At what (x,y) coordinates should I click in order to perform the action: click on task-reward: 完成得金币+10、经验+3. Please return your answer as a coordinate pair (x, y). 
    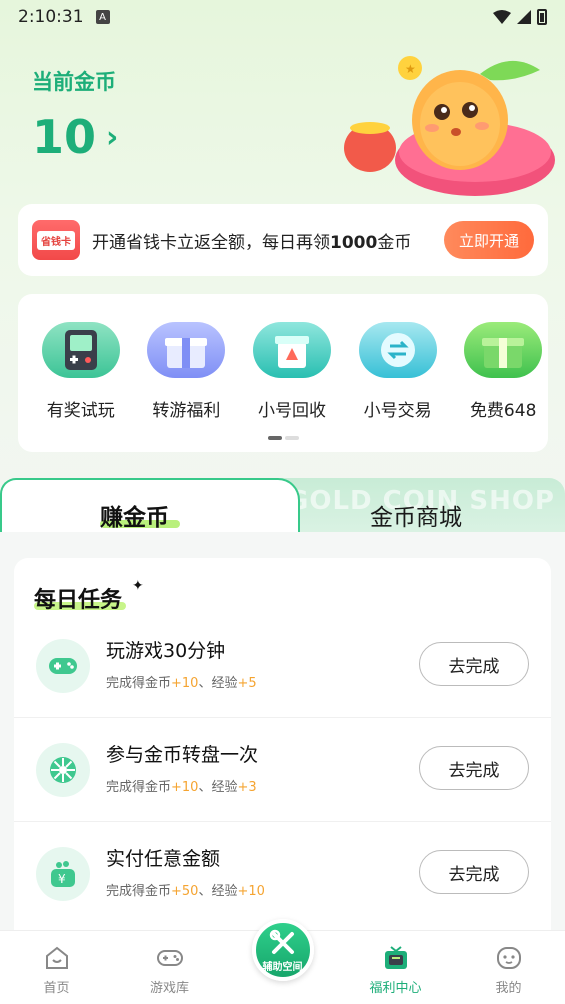
    Looking at the image, I should click on (181, 785).